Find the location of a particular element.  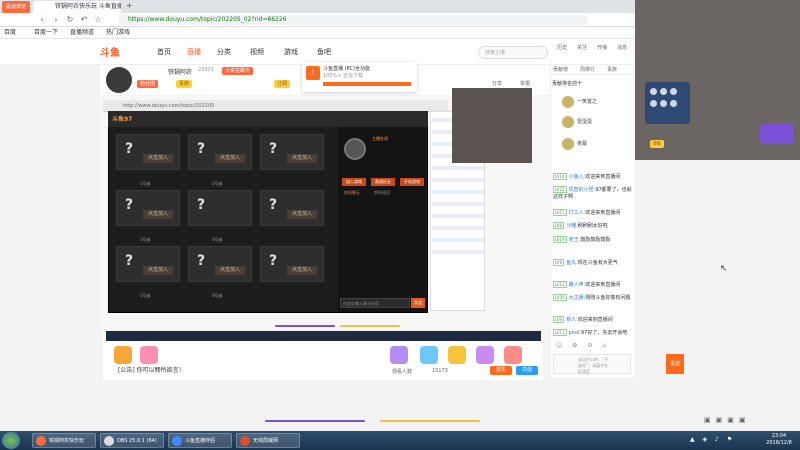

clock: 23:04 2018/12/8 is located at coordinates (779, 440).